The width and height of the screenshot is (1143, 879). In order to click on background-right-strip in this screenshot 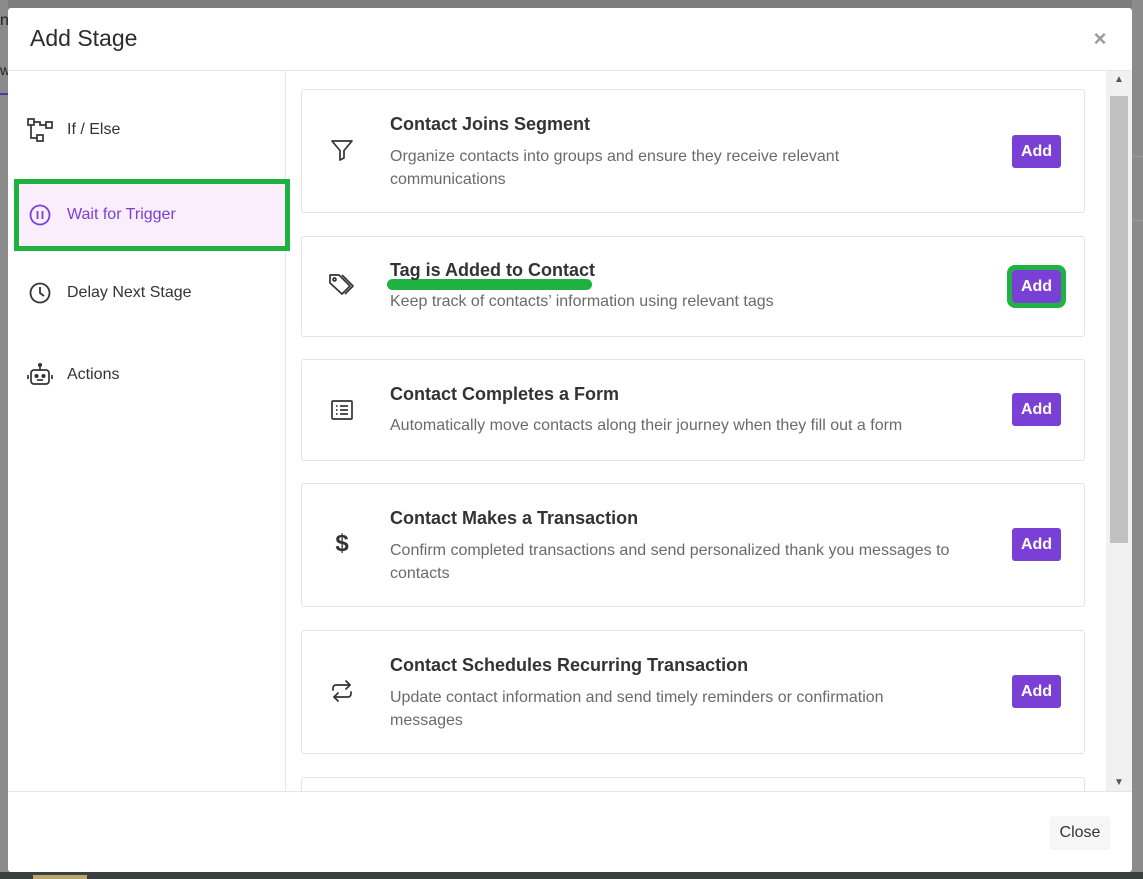, I will do `click(1137, 439)`.